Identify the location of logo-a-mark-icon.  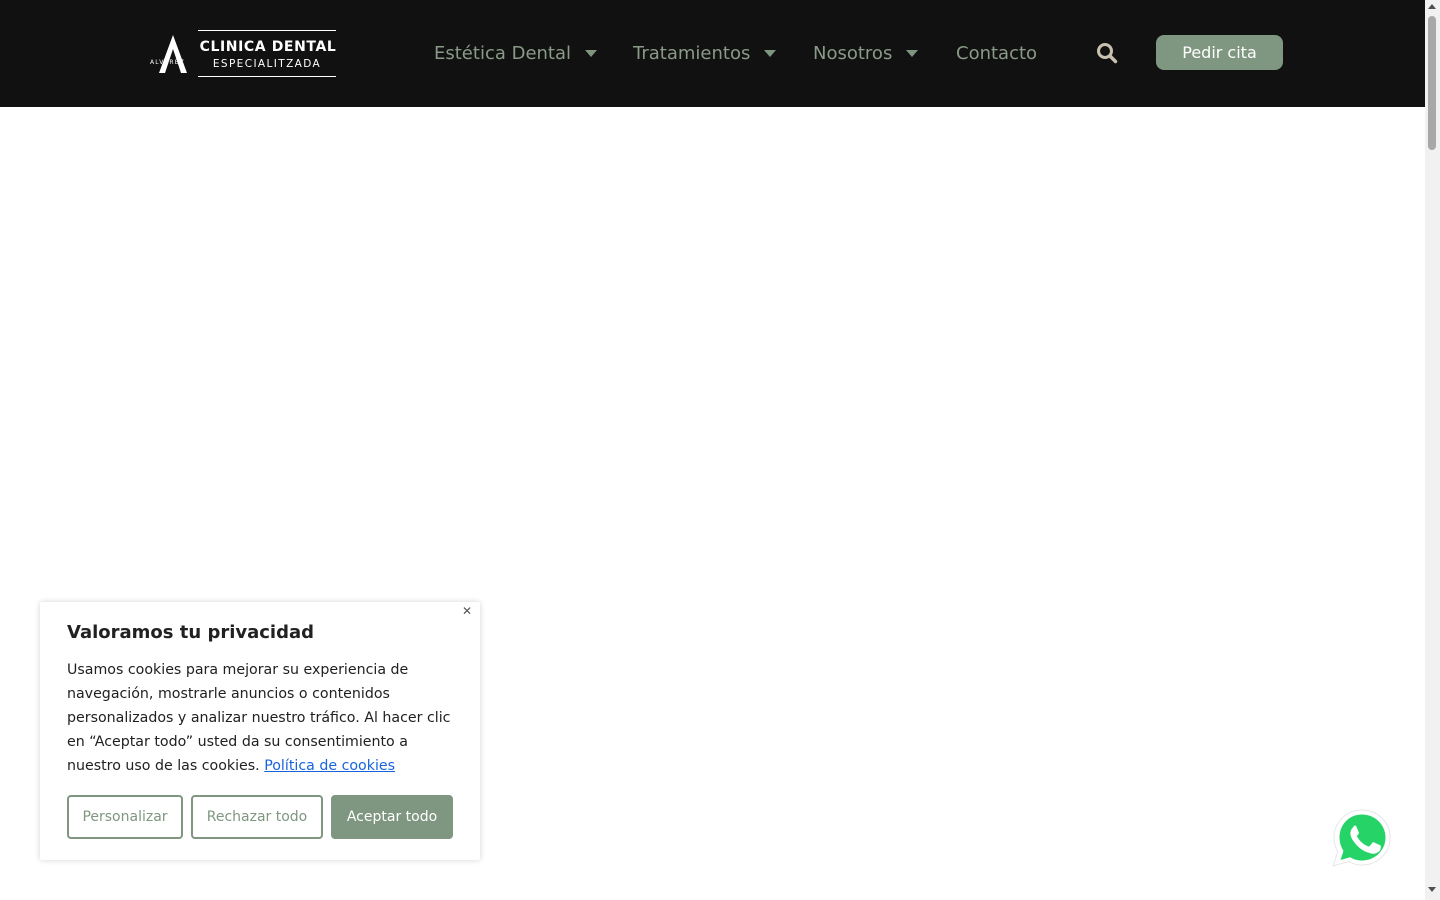
(173, 54).